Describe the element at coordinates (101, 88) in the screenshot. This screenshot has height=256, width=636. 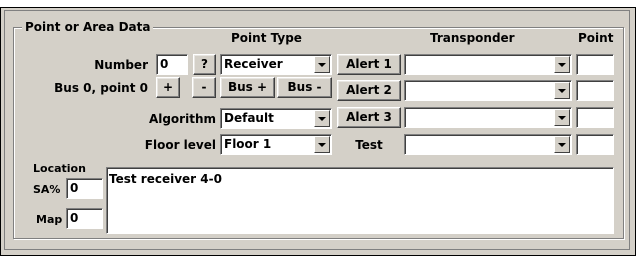
I see `bus-point-label: Bus 0, point 0` at that location.